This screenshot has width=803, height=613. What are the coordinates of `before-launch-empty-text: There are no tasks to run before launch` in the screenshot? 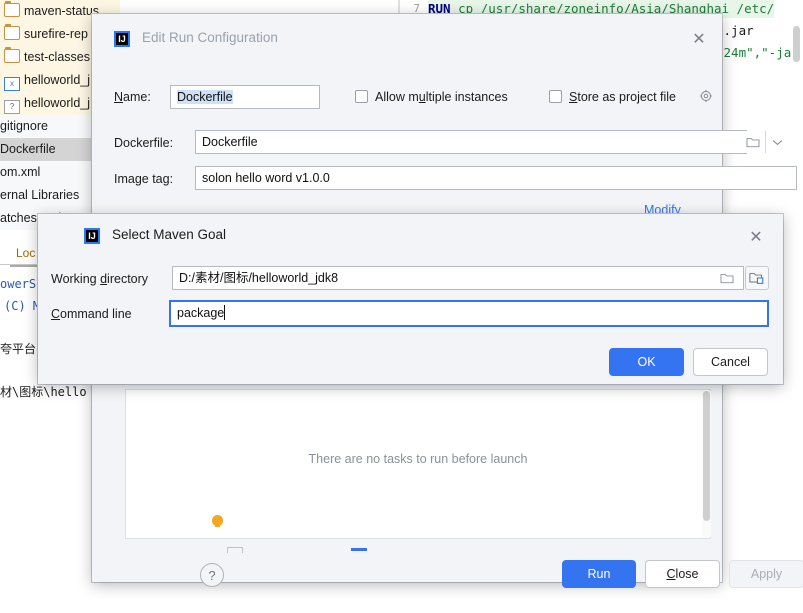 It's located at (418, 459).